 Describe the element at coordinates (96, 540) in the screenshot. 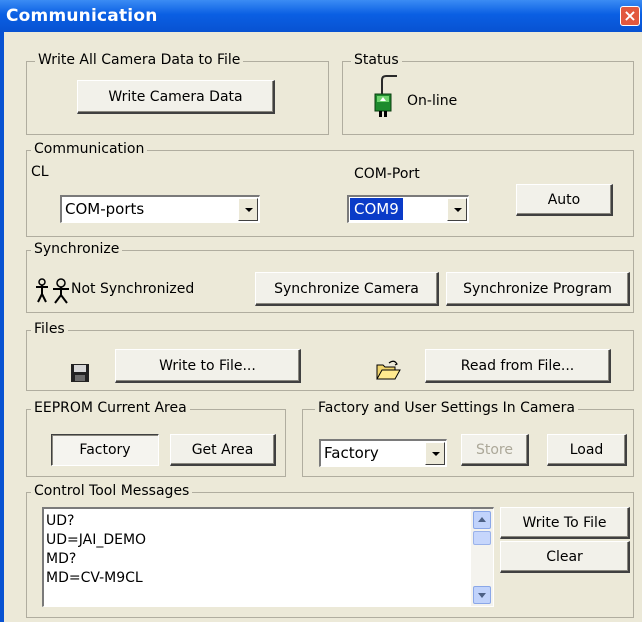

I see `message-line: UD=JAI_DEMO` at that location.